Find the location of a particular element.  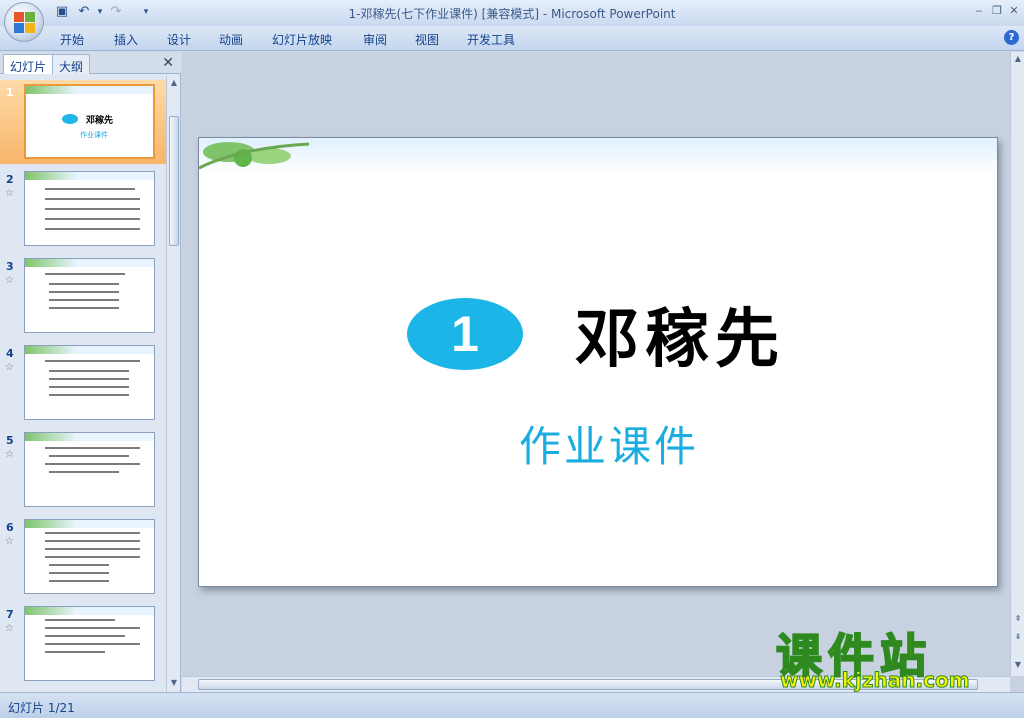

tab-outline: 大纲 is located at coordinates (71, 64).